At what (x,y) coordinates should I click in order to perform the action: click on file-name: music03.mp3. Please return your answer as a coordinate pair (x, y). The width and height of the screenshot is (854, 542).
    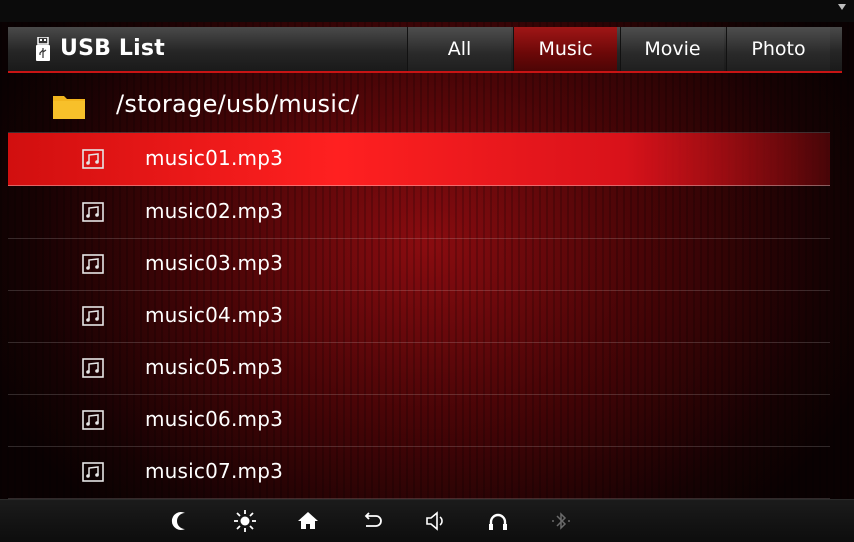
    Looking at the image, I should click on (214, 263).